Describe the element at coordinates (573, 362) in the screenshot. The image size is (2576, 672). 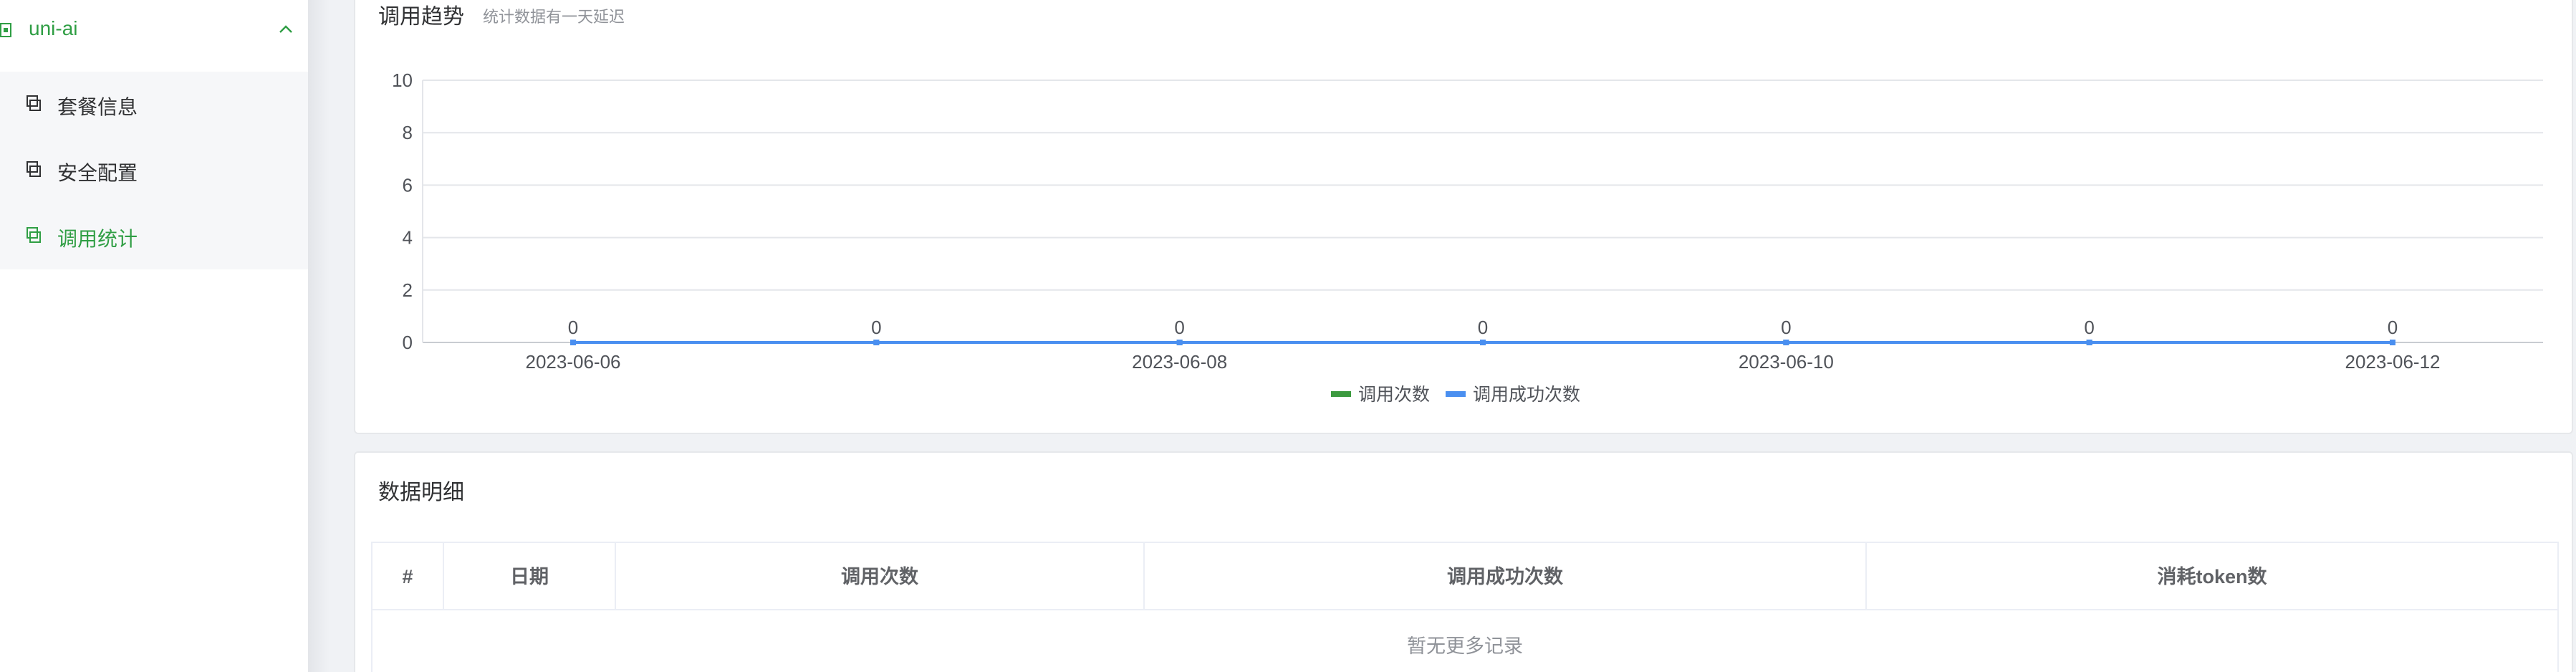
I see `x-tick-label: 2023-06-06` at that location.